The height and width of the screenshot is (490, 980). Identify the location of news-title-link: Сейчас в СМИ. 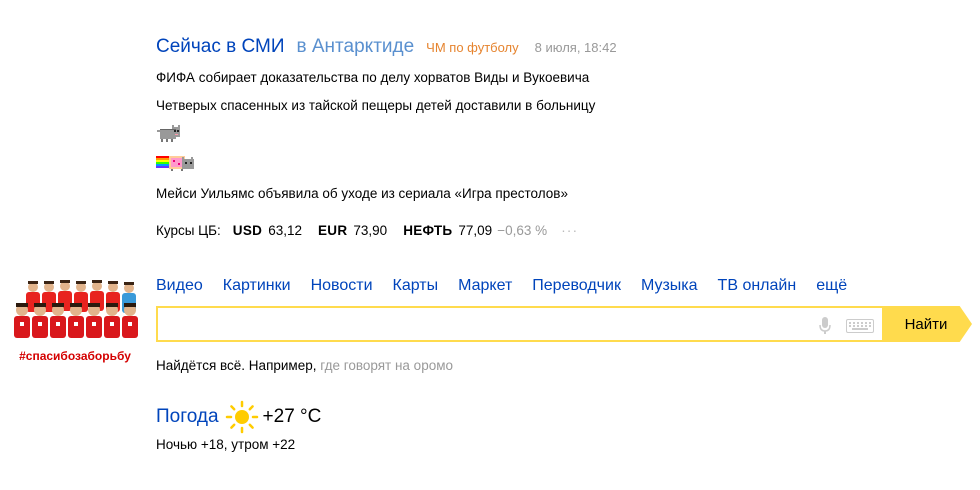
(220, 47).